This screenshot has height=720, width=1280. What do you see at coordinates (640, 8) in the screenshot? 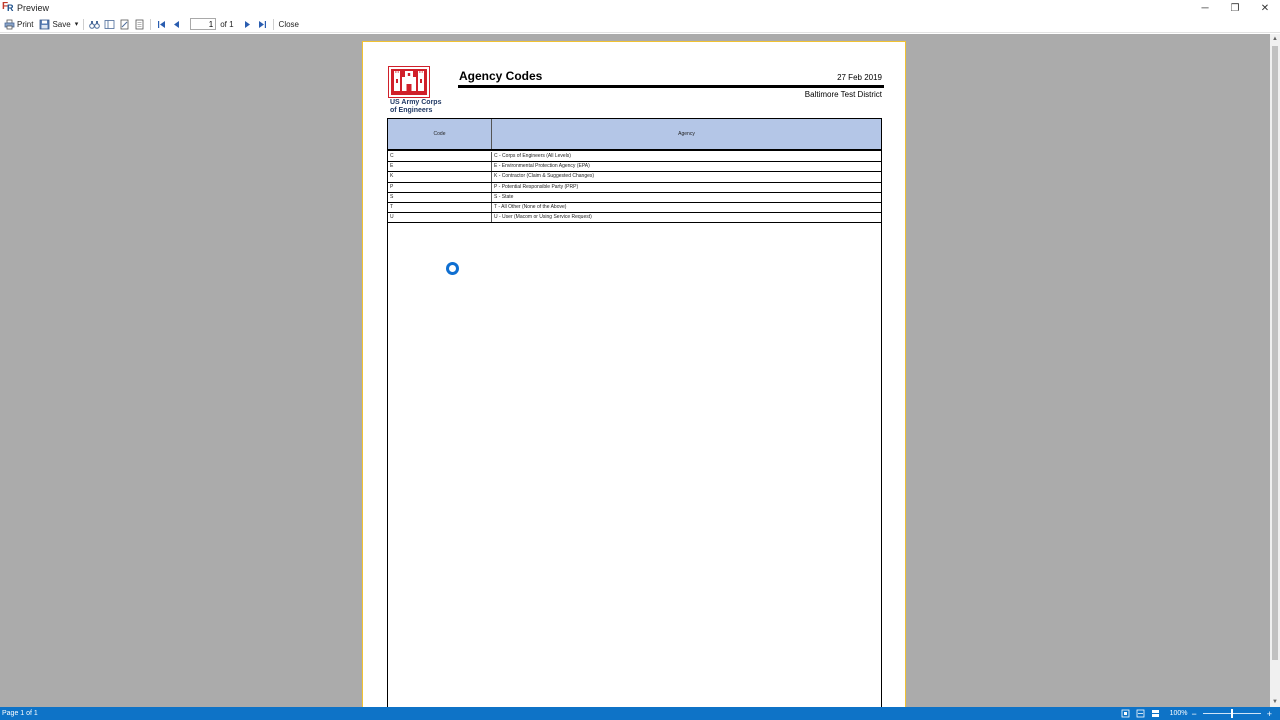
I see `title-bar: FR Preview ─ ❐ ✕` at bounding box center [640, 8].